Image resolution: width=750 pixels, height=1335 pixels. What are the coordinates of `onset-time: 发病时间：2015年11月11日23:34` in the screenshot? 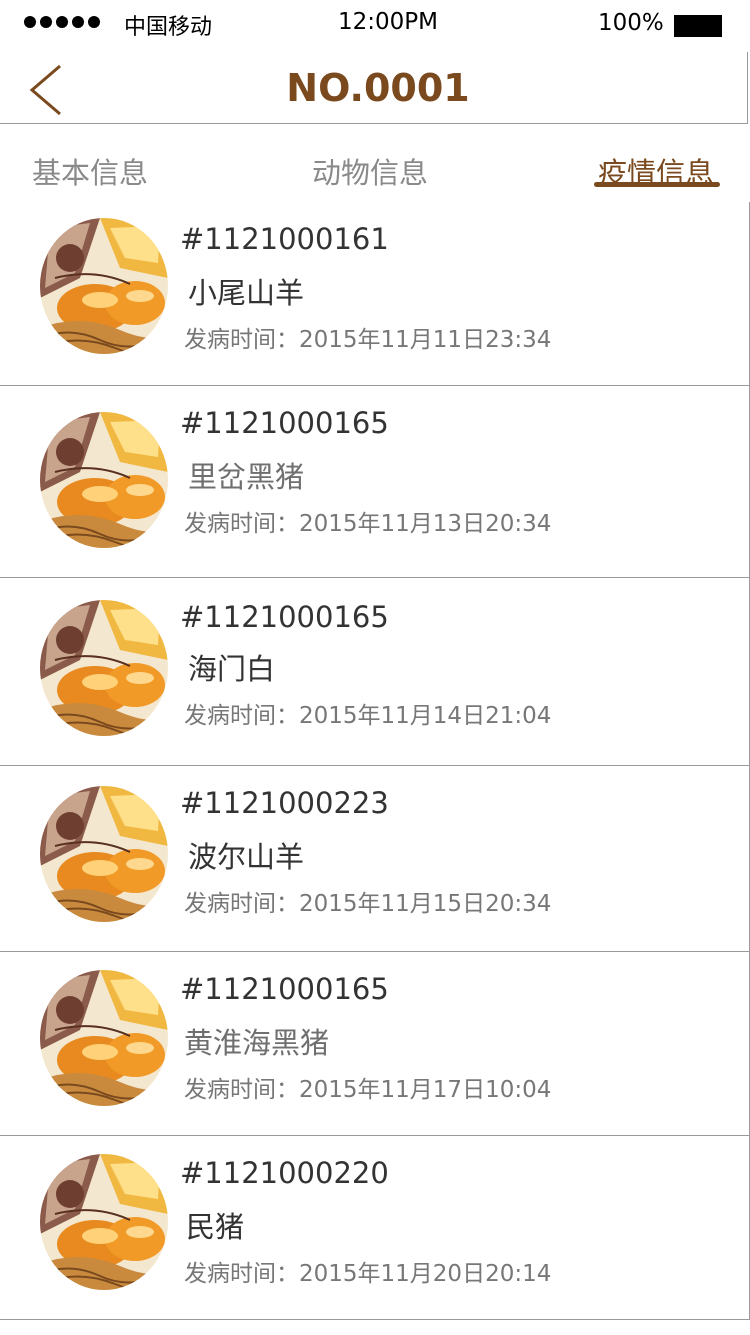 It's located at (367, 337).